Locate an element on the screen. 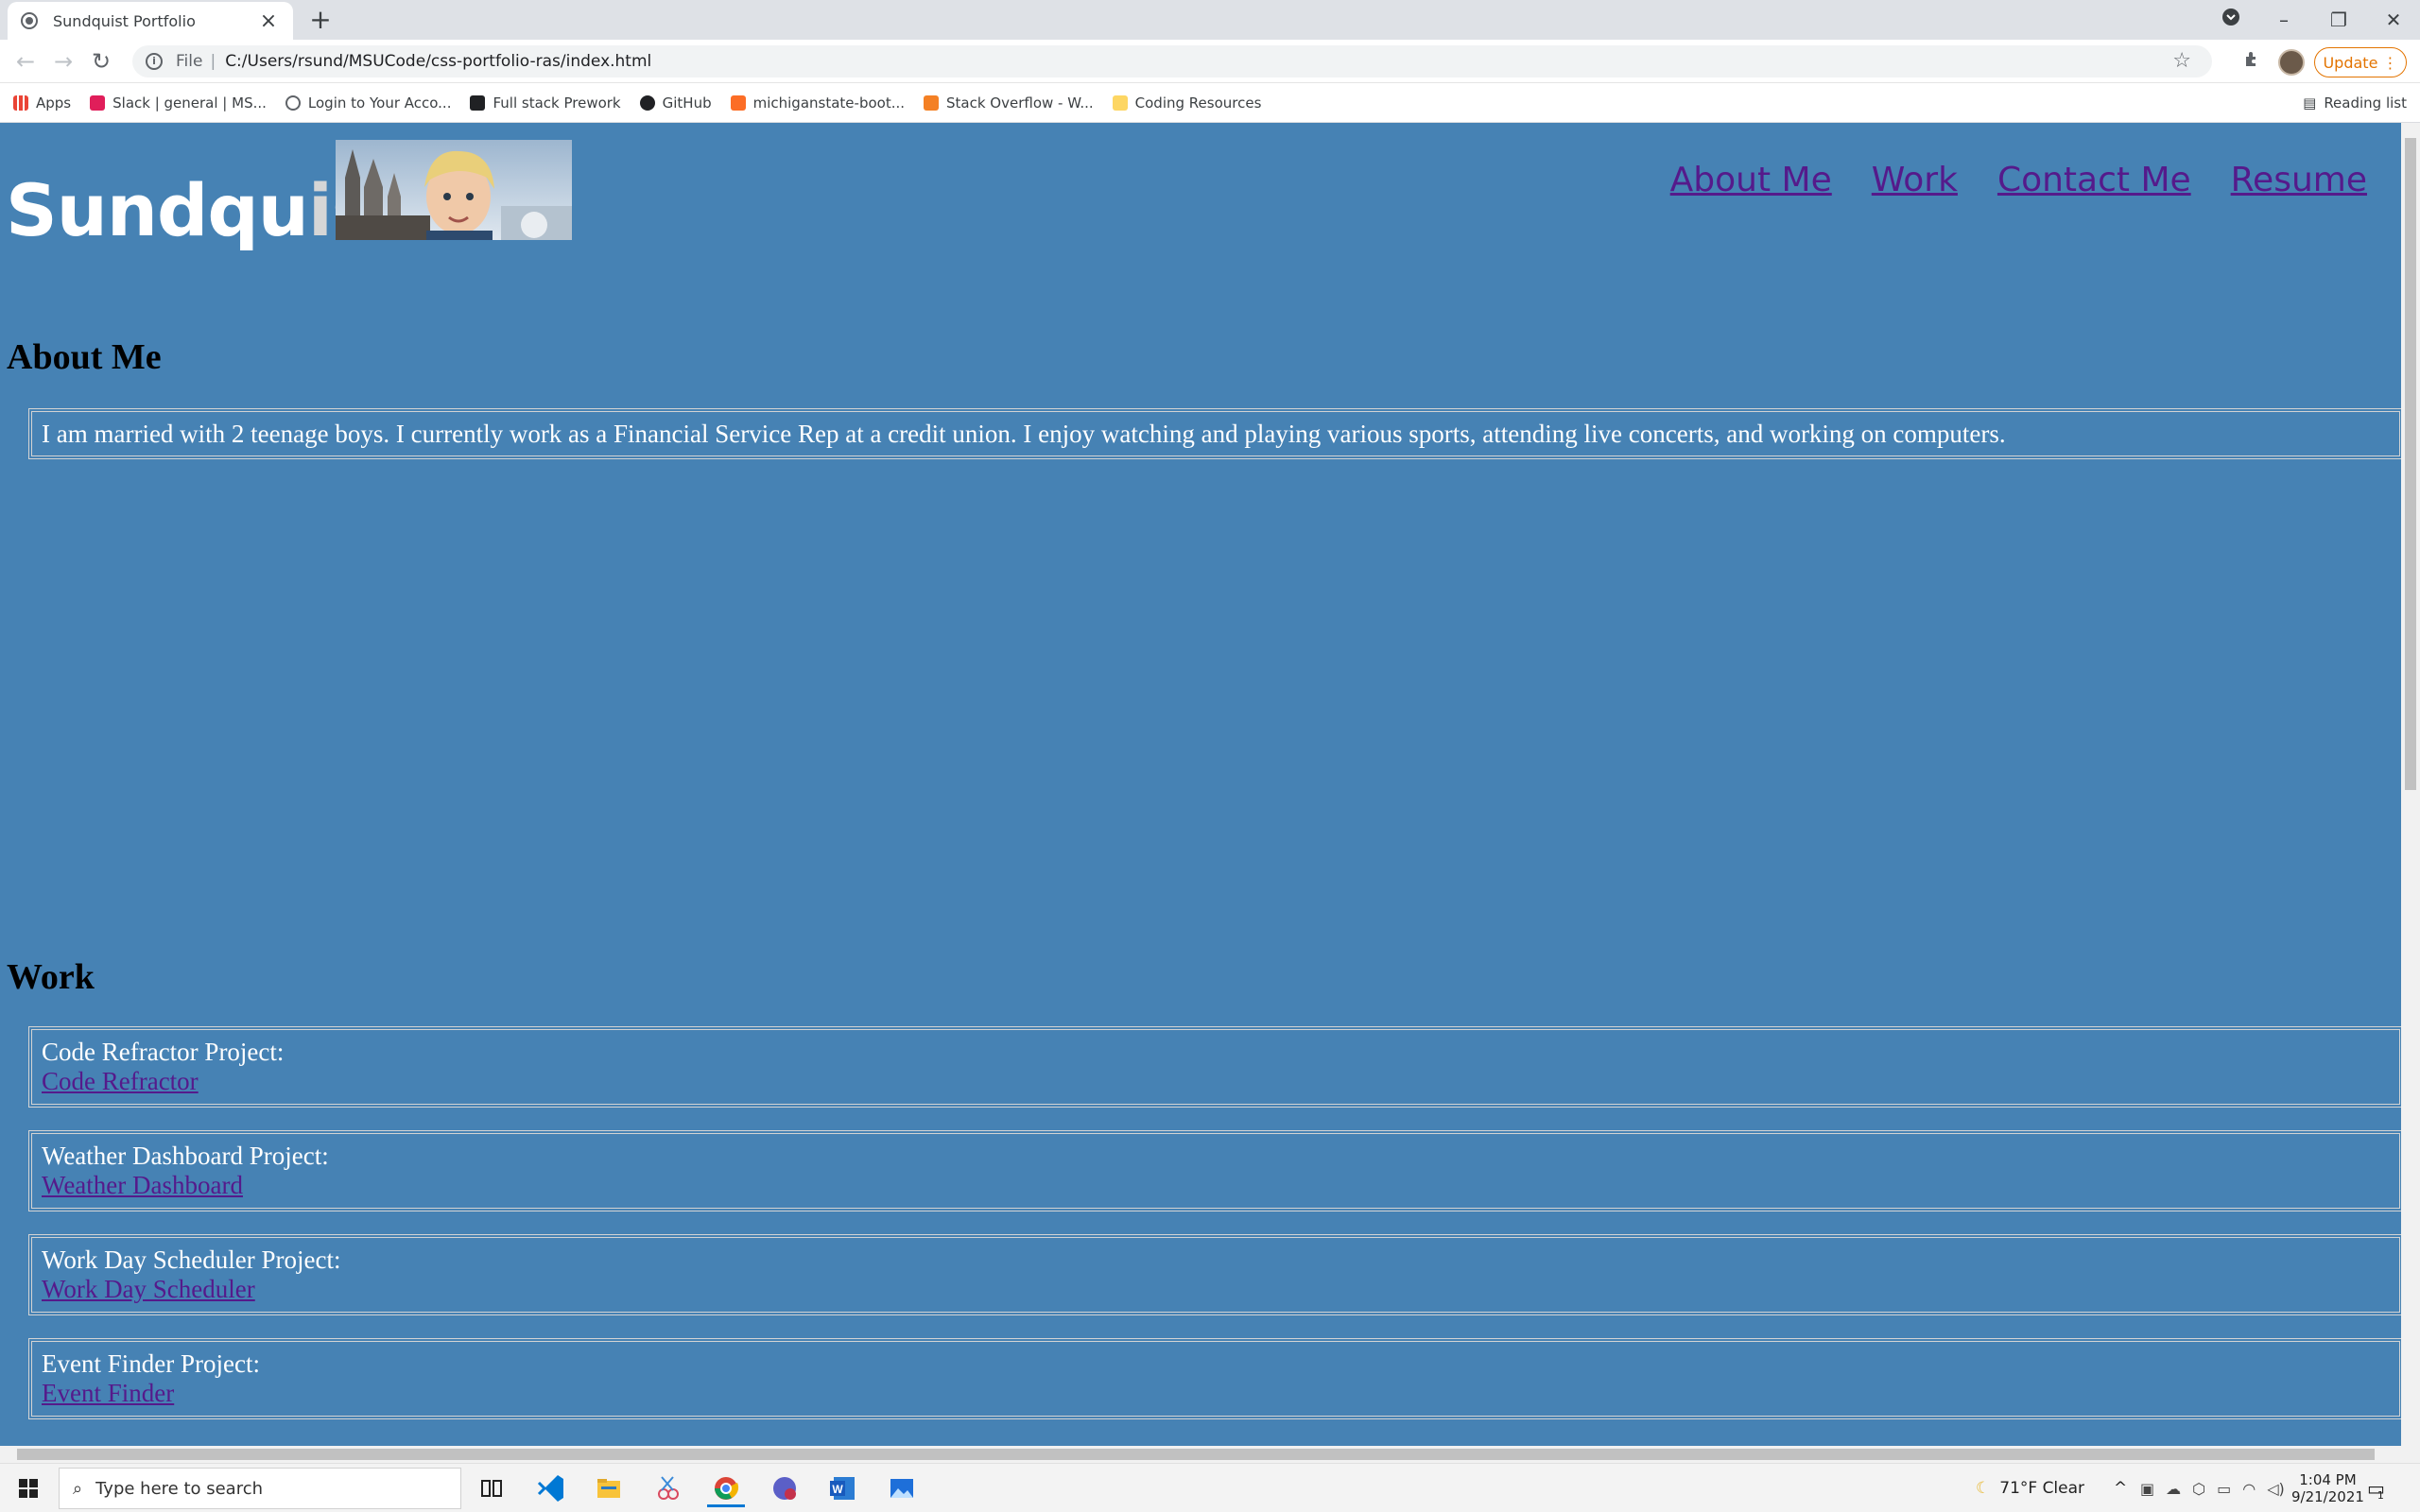 The height and width of the screenshot is (1512, 2420). chat-app-icon is located at coordinates (785, 1488).